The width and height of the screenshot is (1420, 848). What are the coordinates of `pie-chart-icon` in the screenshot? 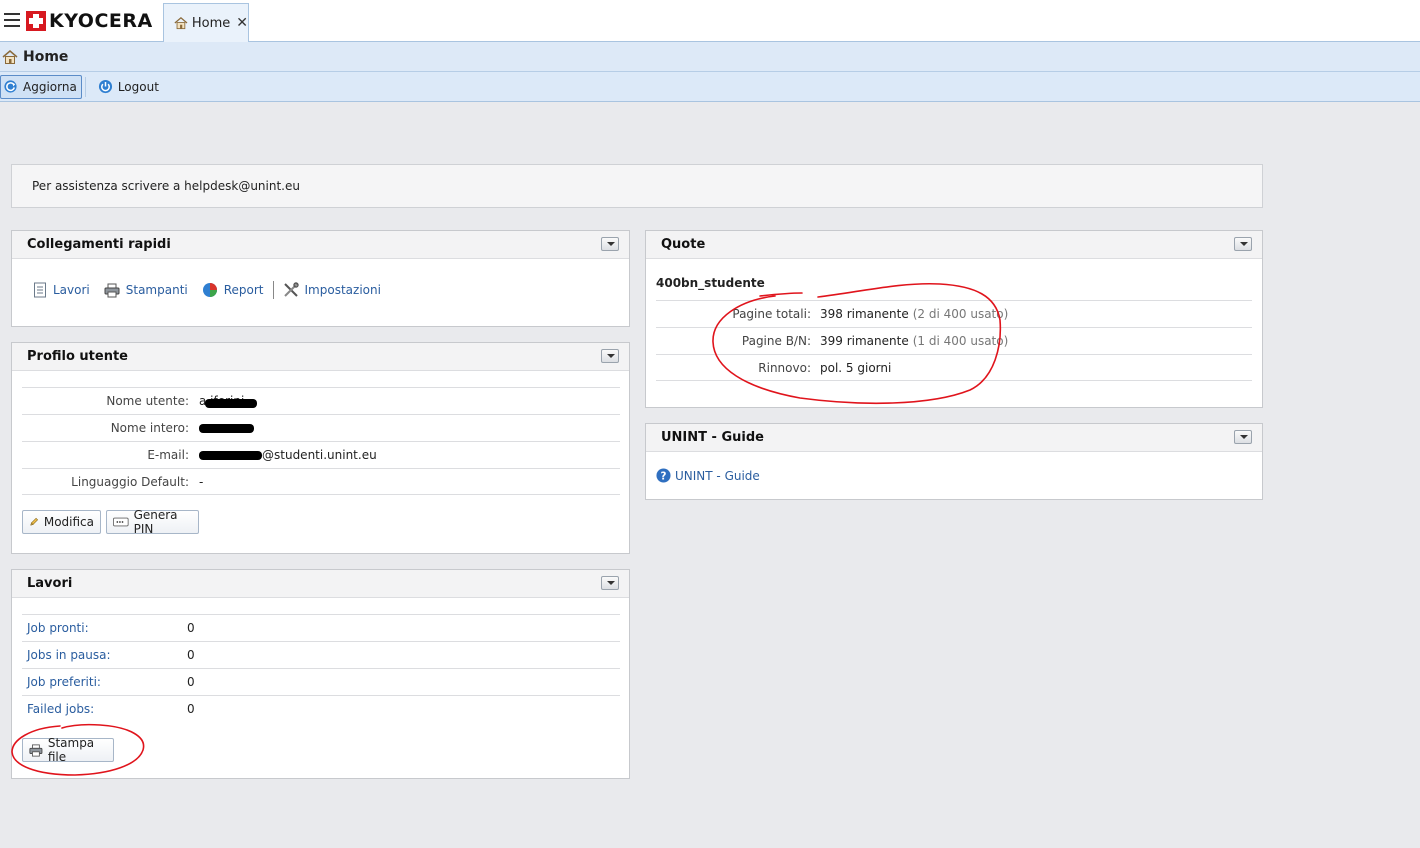 It's located at (209, 290).